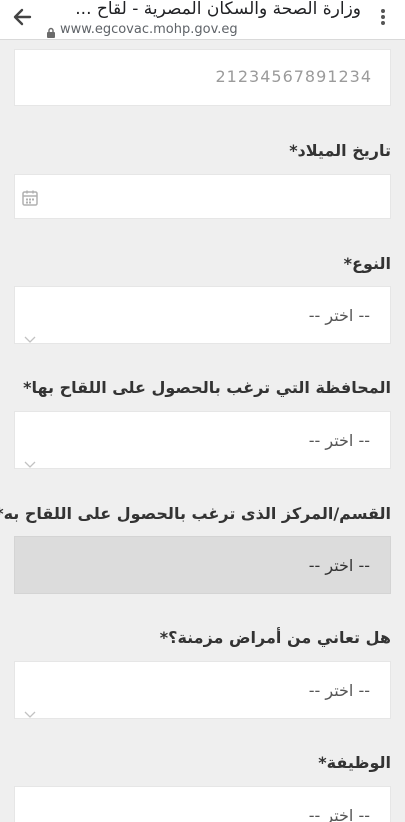 This screenshot has width=405, height=822. Describe the element at coordinates (202, 804) in the screenshot. I see `job-select: -- اختر --` at that location.